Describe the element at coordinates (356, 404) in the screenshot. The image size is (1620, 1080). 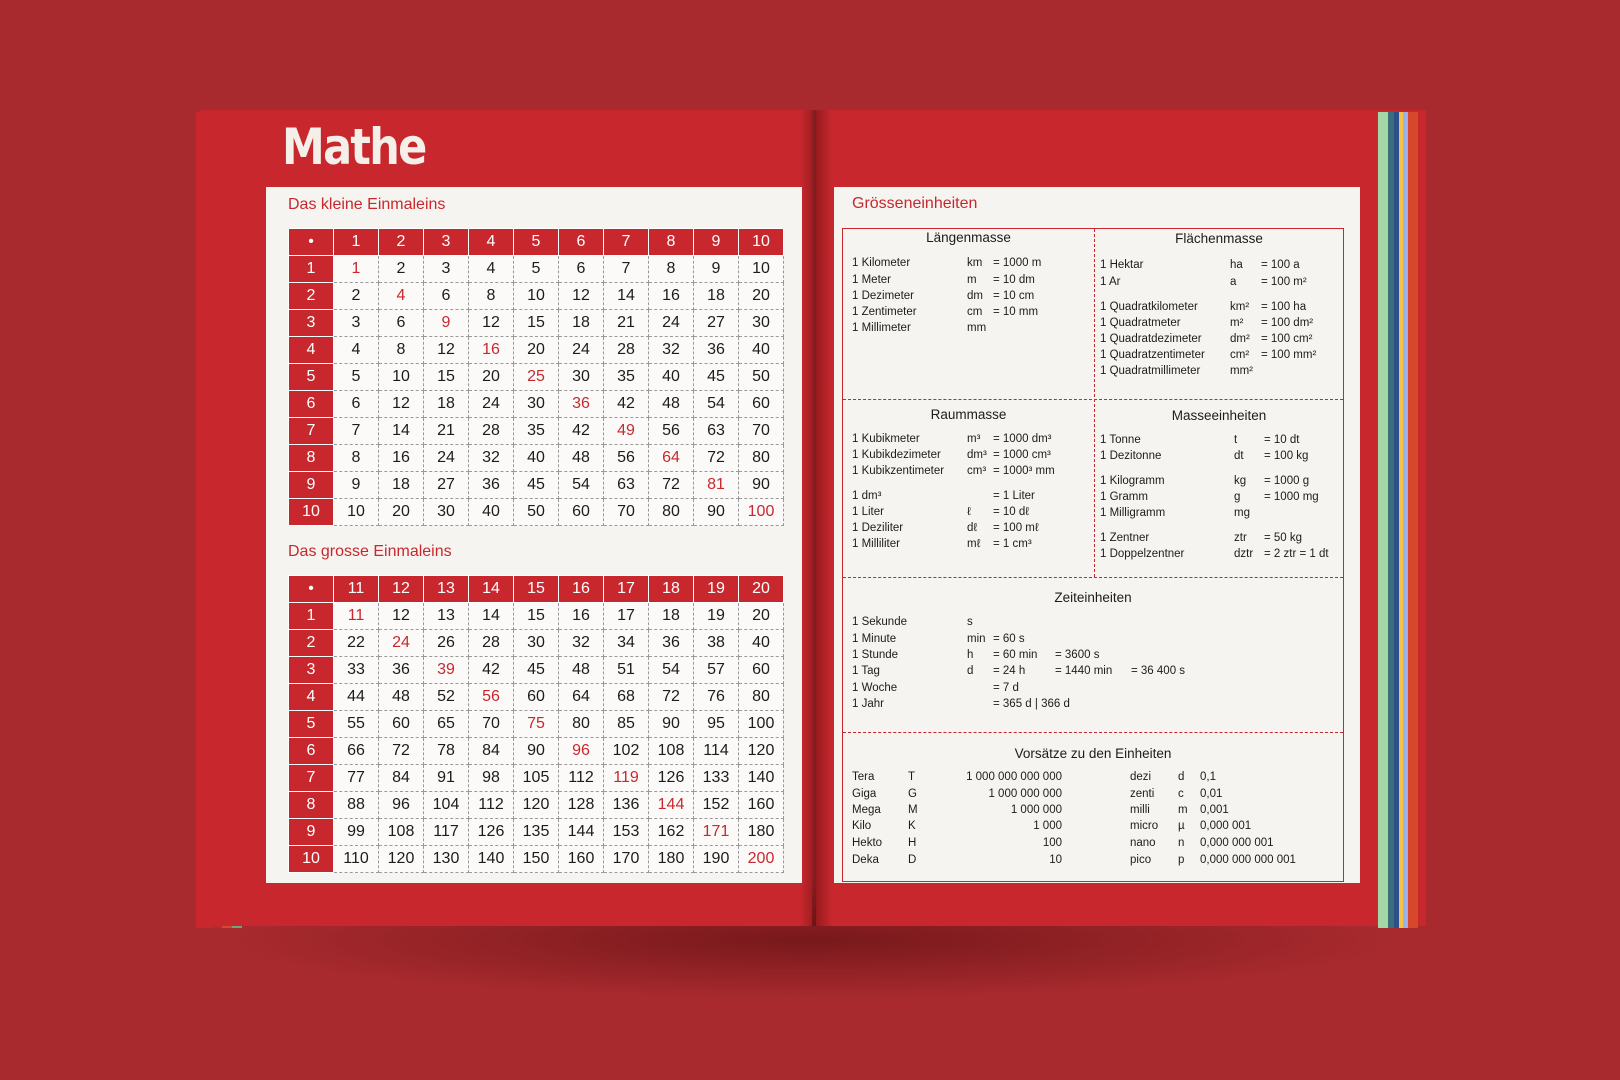
I see `product-cell: 6` at that location.